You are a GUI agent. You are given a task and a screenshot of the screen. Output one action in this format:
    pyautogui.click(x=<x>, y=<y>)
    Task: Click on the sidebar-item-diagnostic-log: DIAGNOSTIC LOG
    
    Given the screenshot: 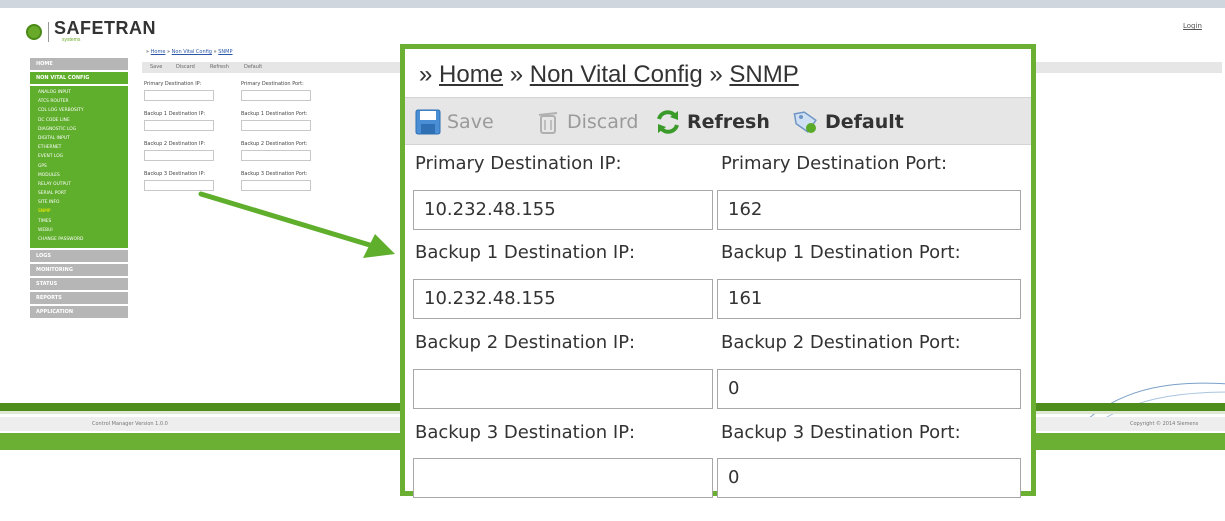 What is the action you would take?
    pyautogui.click(x=79, y=129)
    